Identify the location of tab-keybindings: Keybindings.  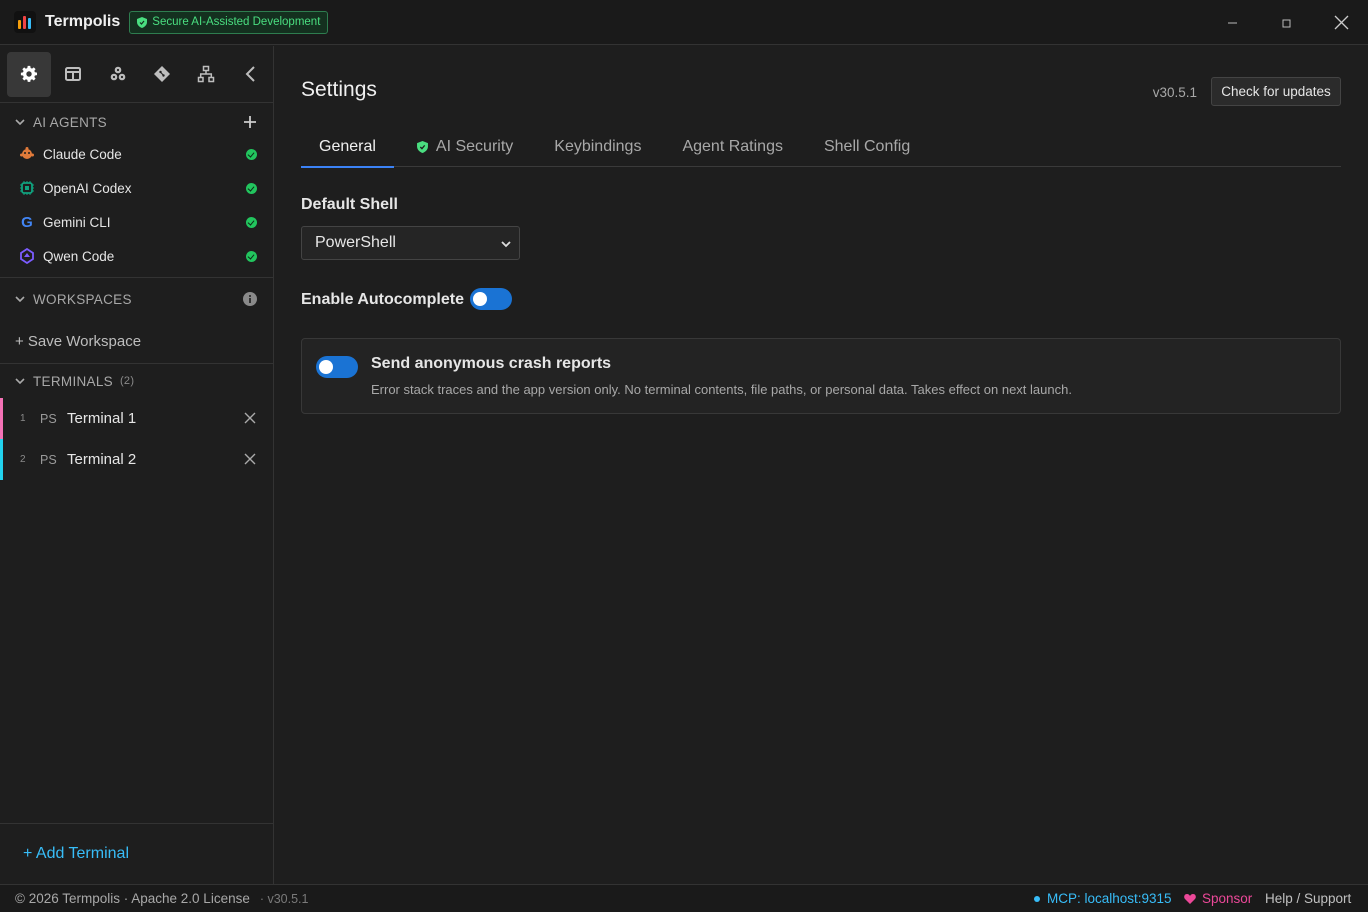
(597, 146).